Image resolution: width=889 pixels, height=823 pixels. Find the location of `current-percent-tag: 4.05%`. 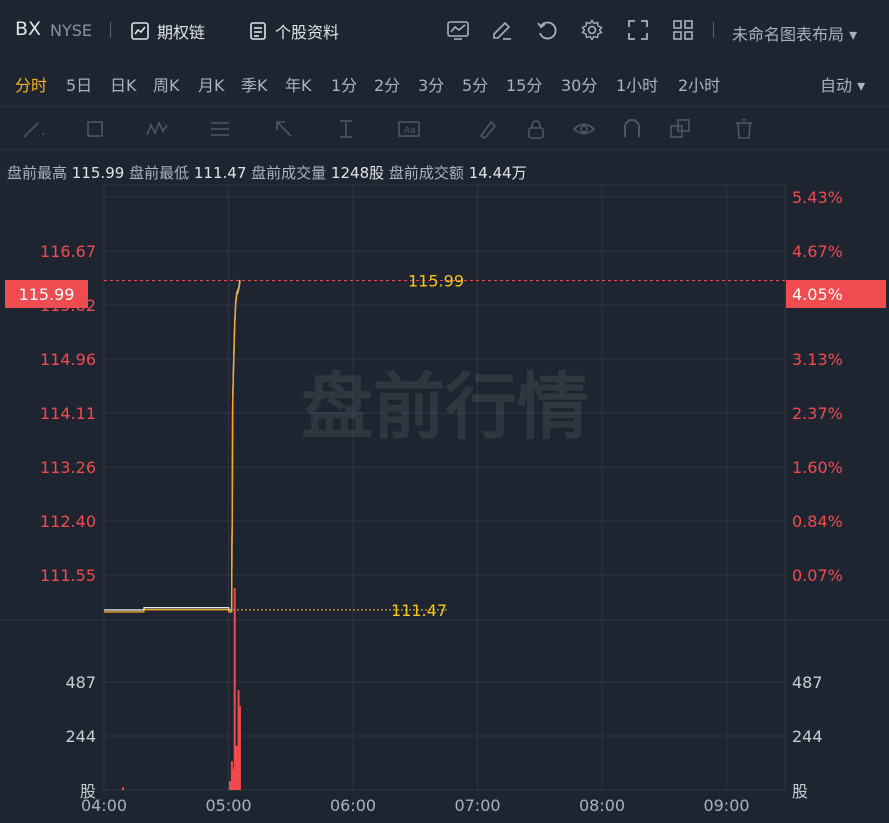

current-percent-tag: 4.05% is located at coordinates (836, 294).